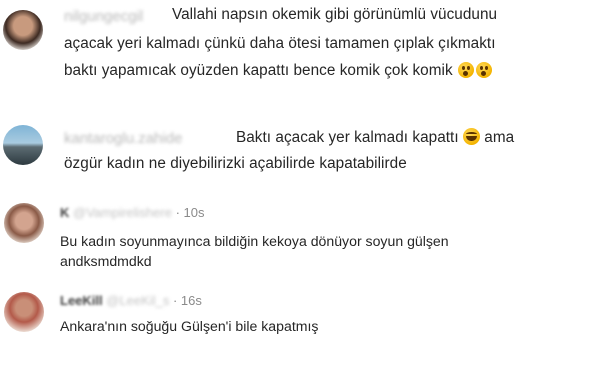 This screenshot has height=366, width=596. What do you see at coordinates (471, 136) in the screenshot?
I see `laughing-tears-face-icon` at bounding box center [471, 136].